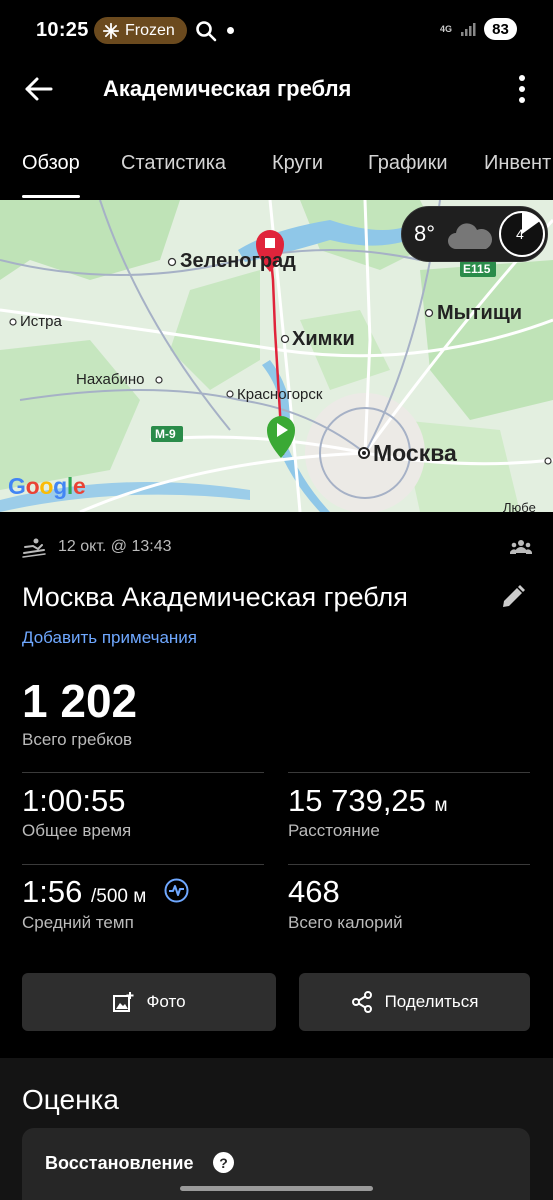 The image size is (553, 1200). What do you see at coordinates (520, 234) in the screenshot?
I see `wind-badge-value: 4` at bounding box center [520, 234].